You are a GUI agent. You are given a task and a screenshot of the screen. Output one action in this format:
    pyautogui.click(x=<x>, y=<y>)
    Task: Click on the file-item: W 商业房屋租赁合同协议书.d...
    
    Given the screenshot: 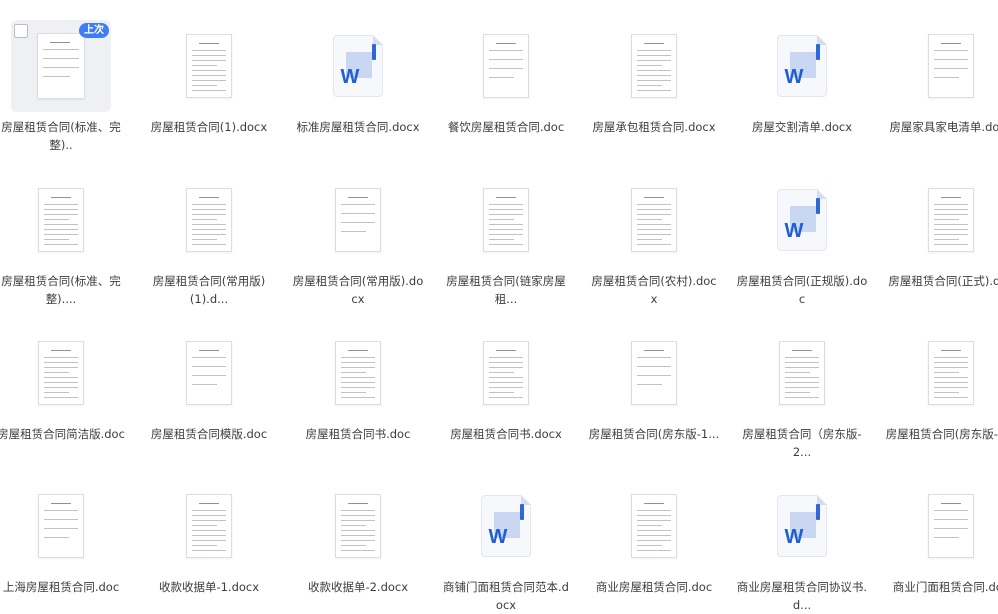 What is the action you would take?
    pyautogui.click(x=802, y=547)
    